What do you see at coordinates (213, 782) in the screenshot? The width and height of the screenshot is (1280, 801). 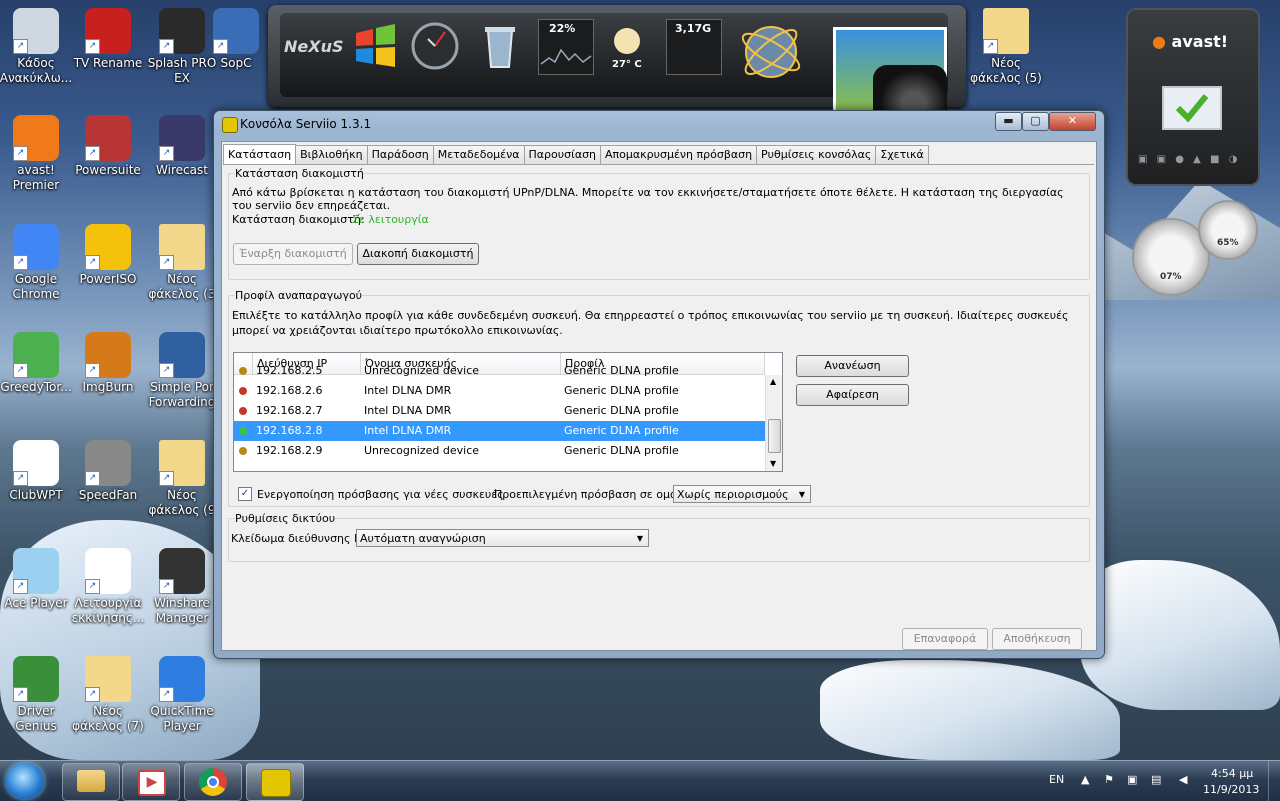 I see `taskbar-chrome-button` at bounding box center [213, 782].